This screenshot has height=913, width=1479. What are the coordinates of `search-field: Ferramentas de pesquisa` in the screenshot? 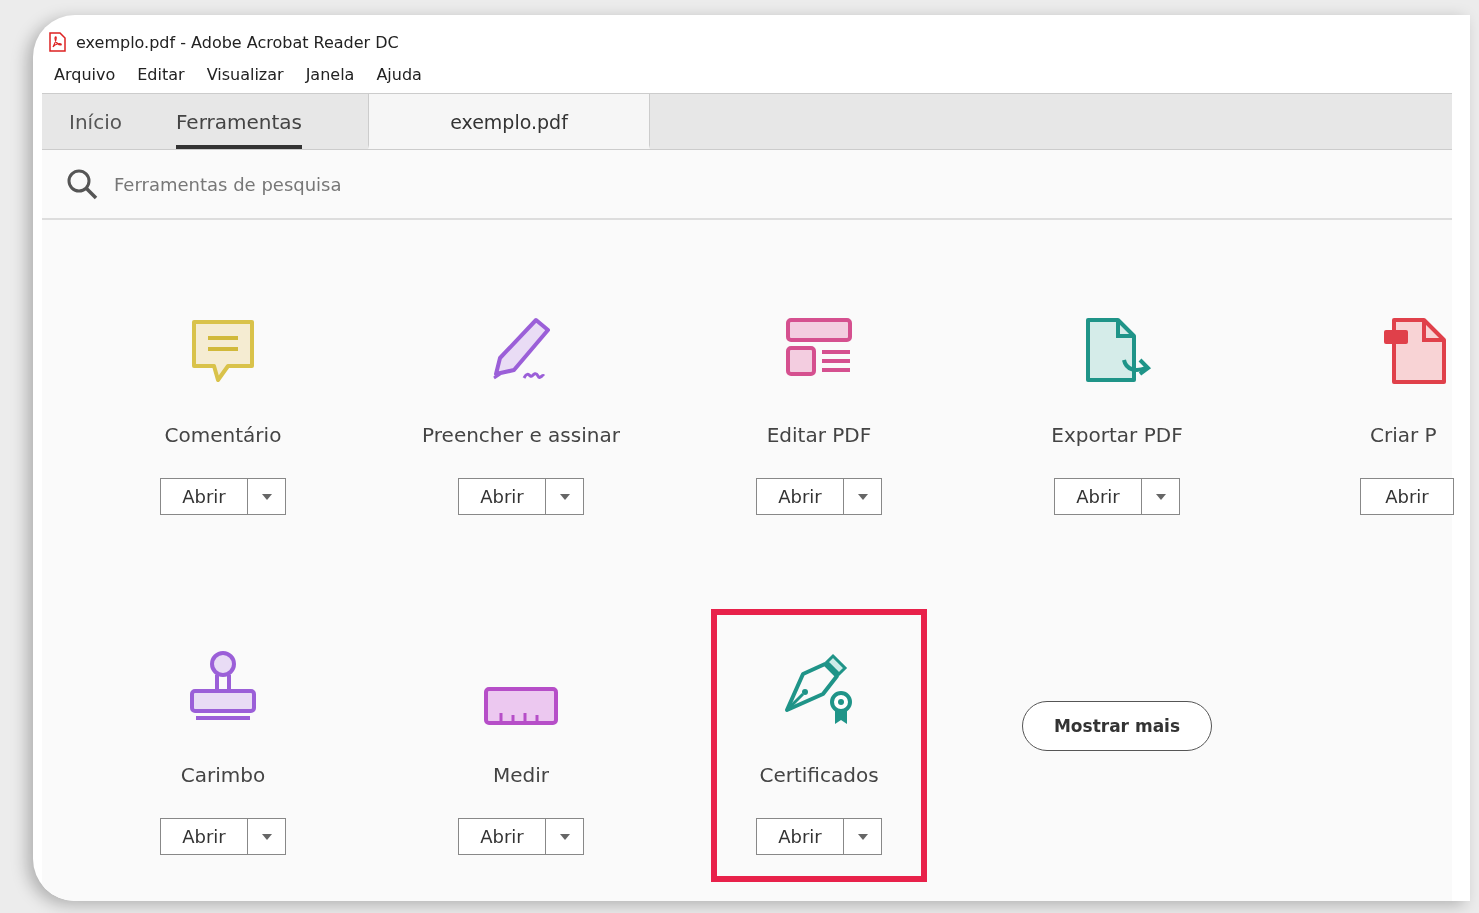 It's located at (314, 184).